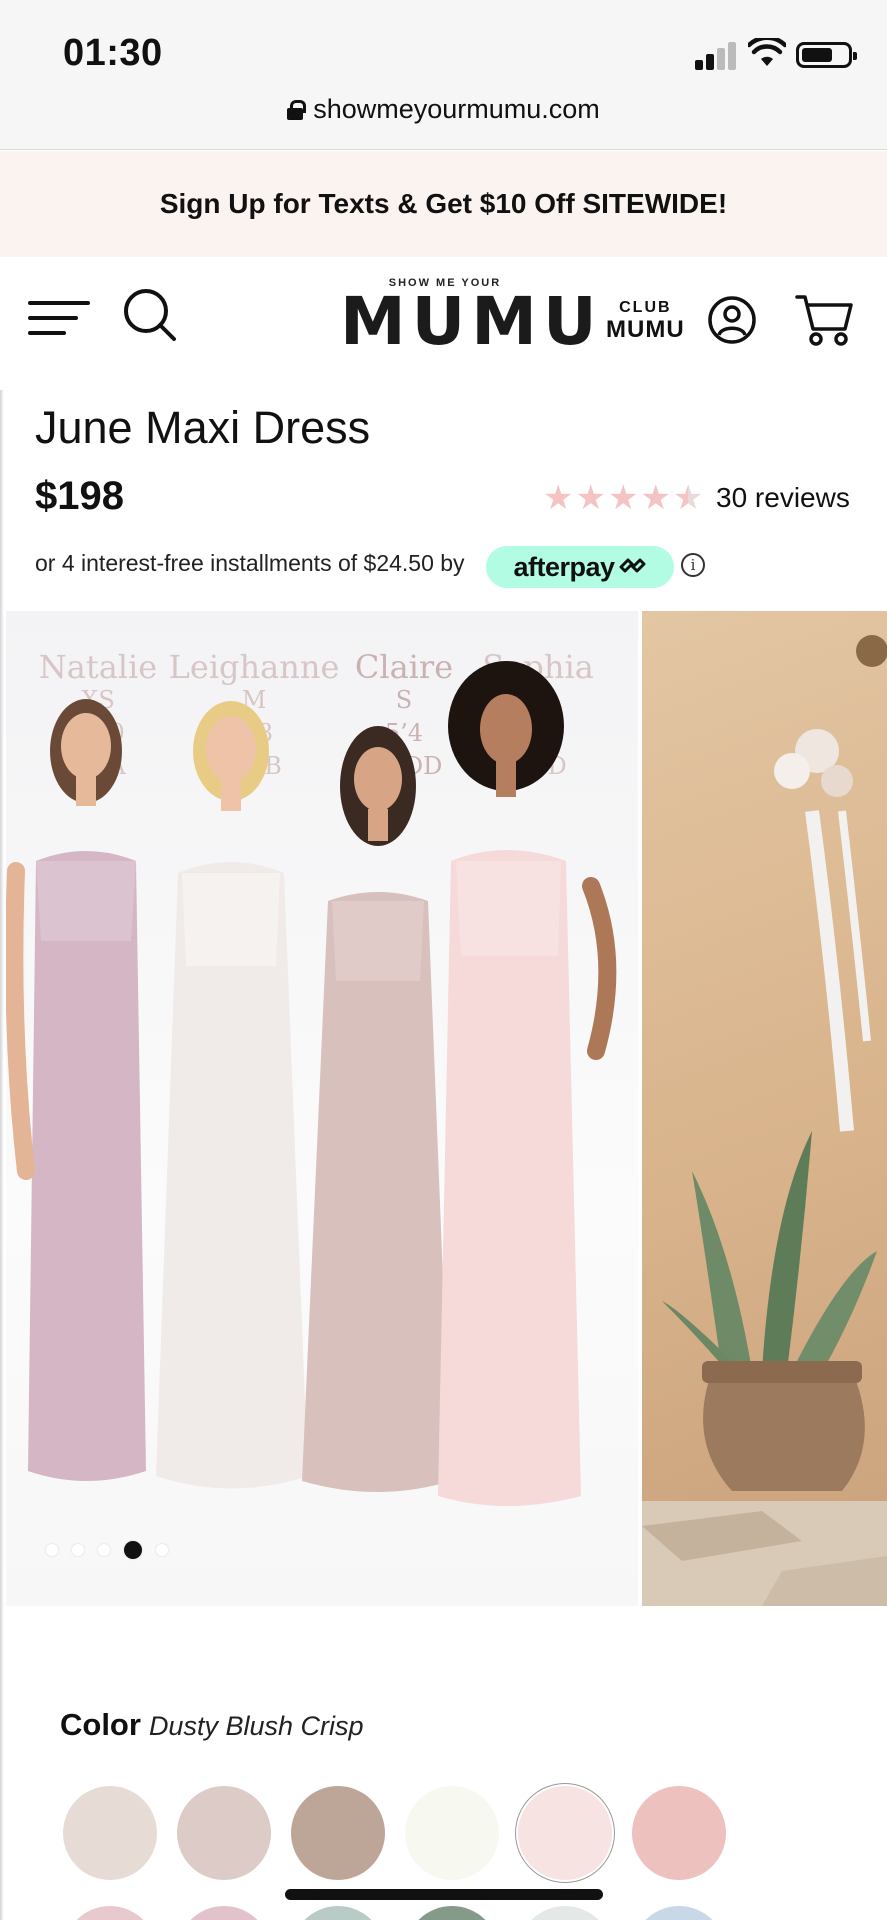 The width and height of the screenshot is (887, 1920). I want to click on club-mumu-link: CLUB MUMU, so click(645, 320).